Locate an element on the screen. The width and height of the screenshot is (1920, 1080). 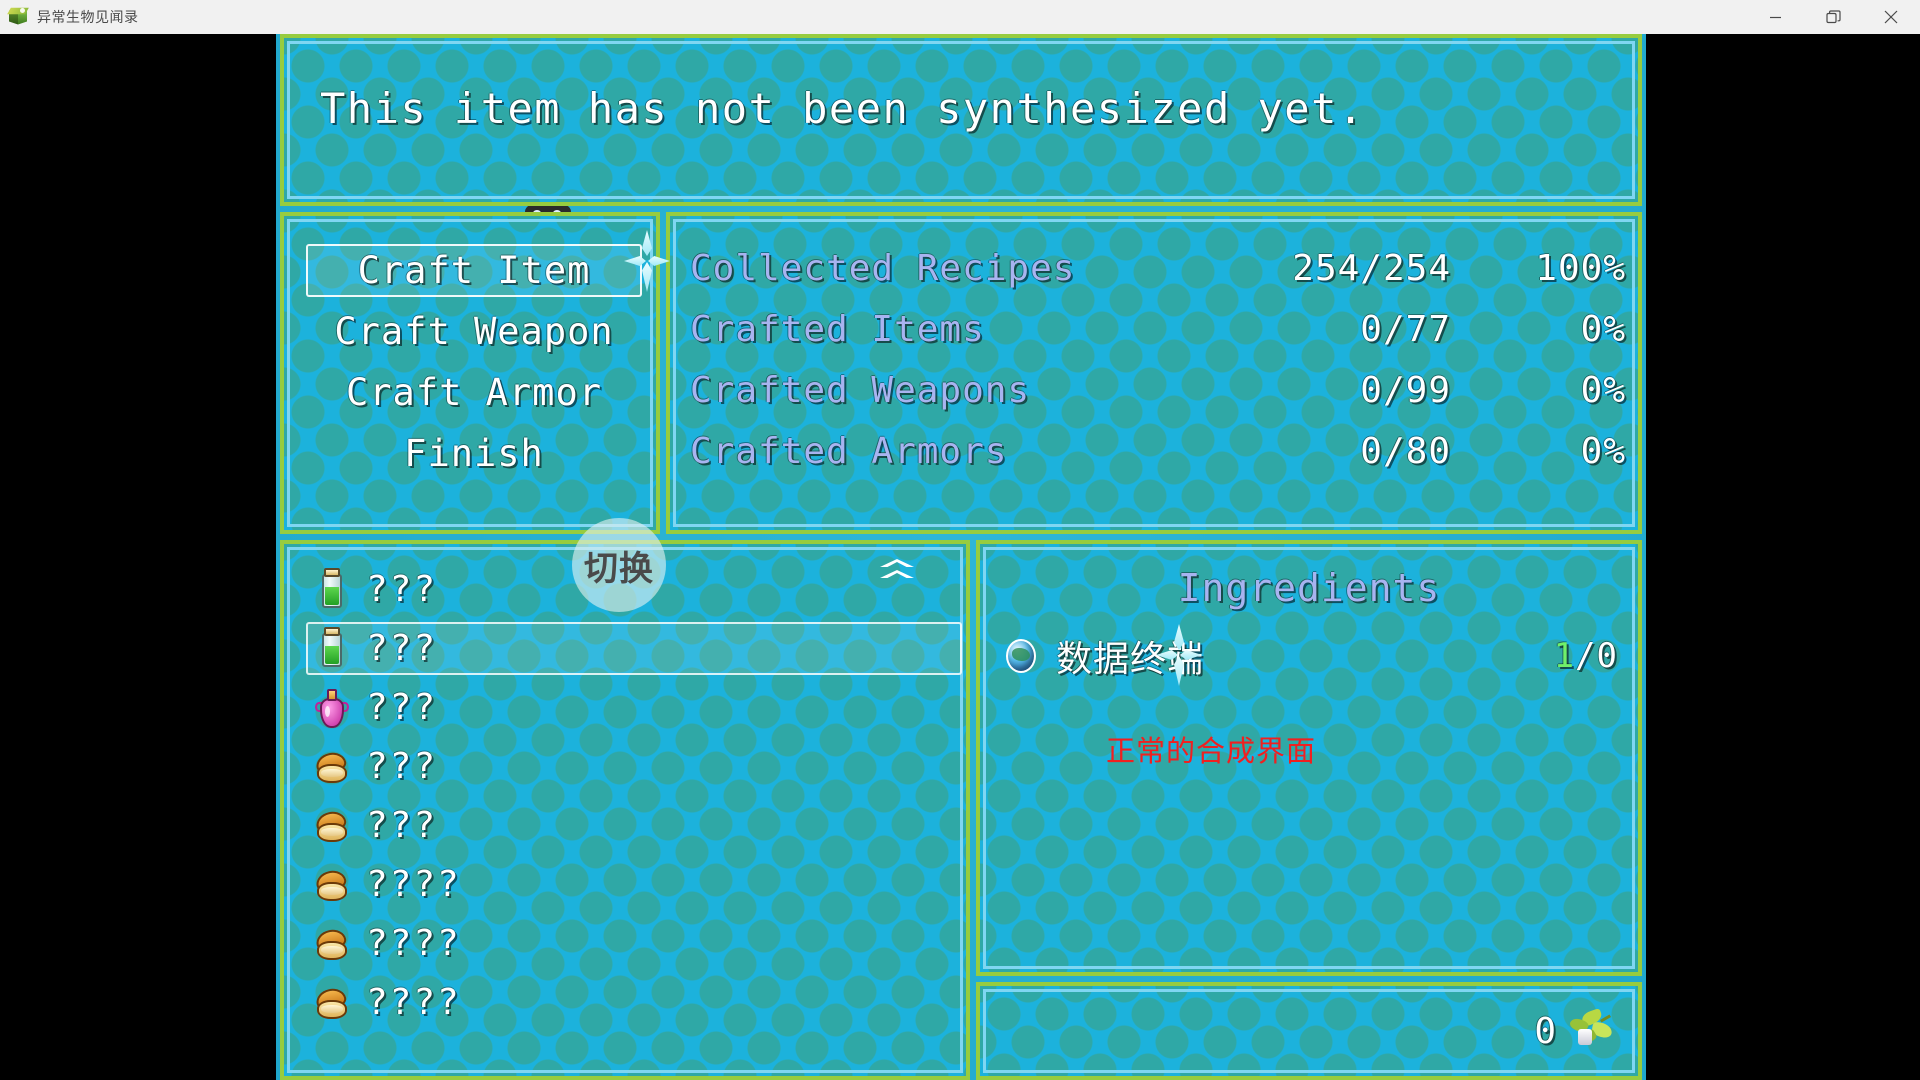
command-finish: Finish is located at coordinates (474, 453).